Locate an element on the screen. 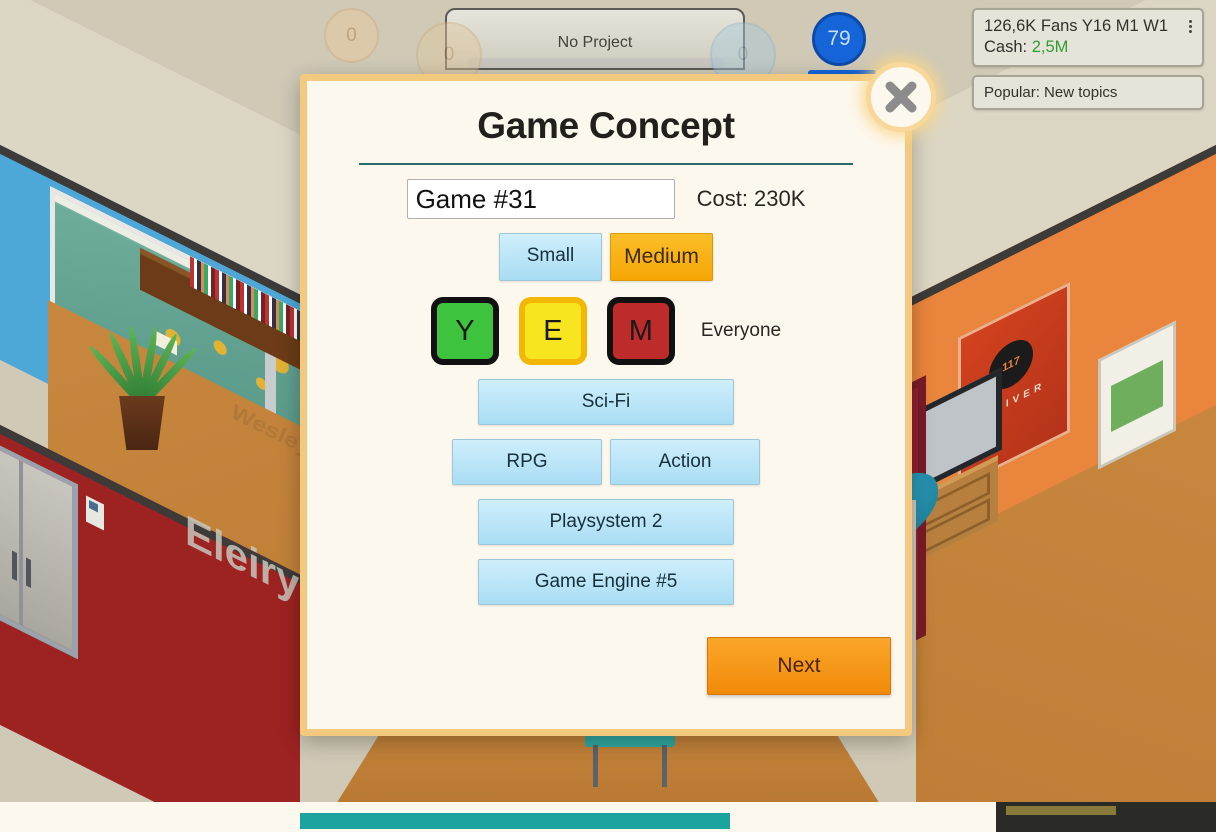  cash-line: Cash: 2,5M is located at coordinates (1088, 47).